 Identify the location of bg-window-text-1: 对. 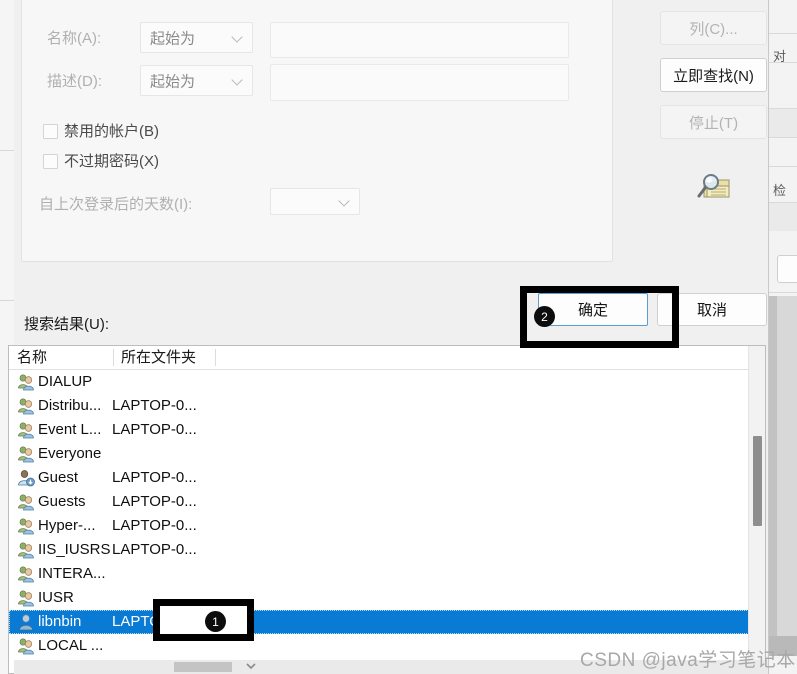
(780, 56).